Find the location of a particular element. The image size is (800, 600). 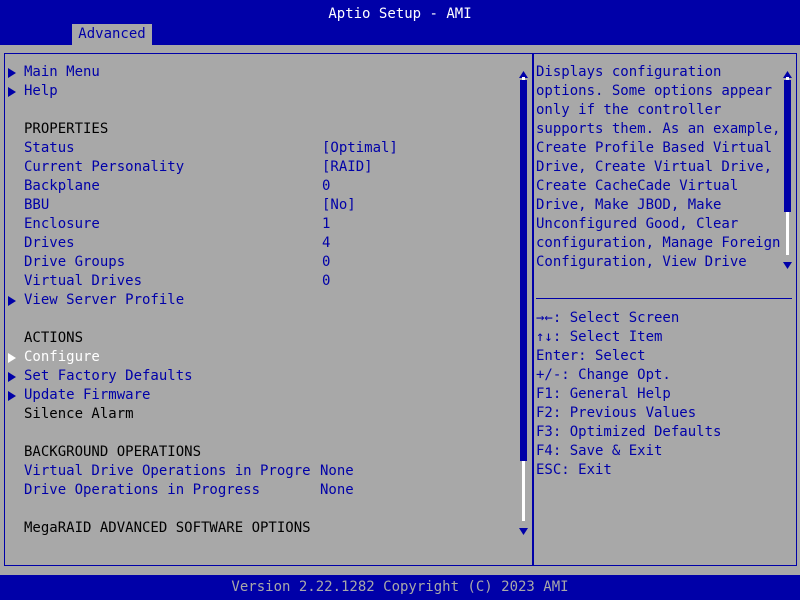

key-help-line: F3: Optimized Defaults is located at coordinates (629, 432).